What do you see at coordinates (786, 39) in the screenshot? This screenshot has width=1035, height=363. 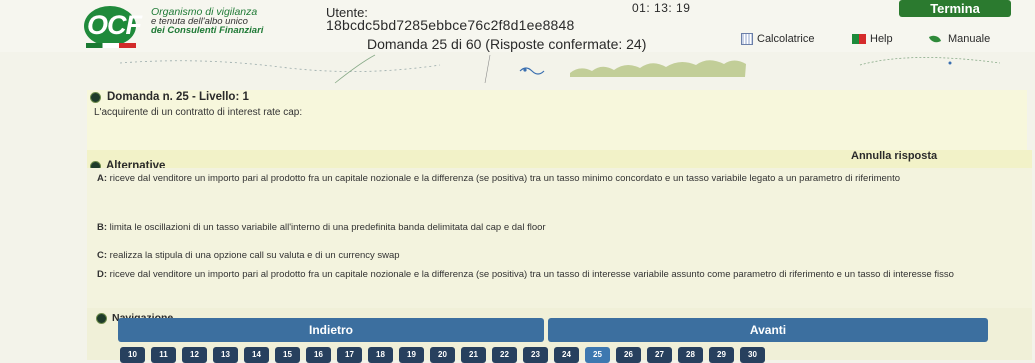 I see `calculator-label: Calcolatrice` at bounding box center [786, 39].